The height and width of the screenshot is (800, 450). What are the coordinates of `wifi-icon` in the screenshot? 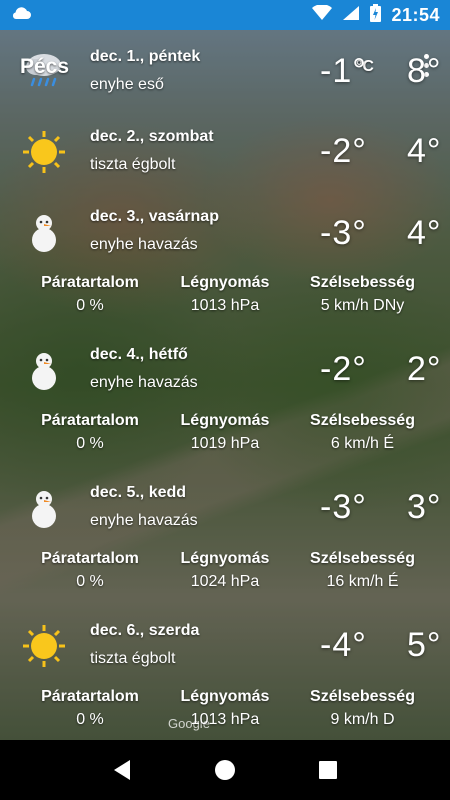 It's located at (322, 14).